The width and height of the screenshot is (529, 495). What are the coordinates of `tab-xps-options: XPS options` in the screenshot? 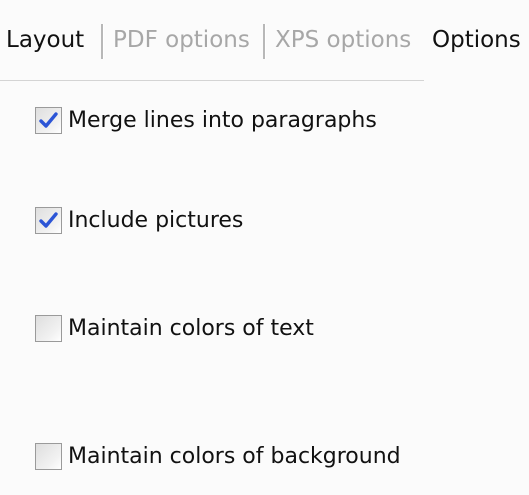 It's located at (343, 40).